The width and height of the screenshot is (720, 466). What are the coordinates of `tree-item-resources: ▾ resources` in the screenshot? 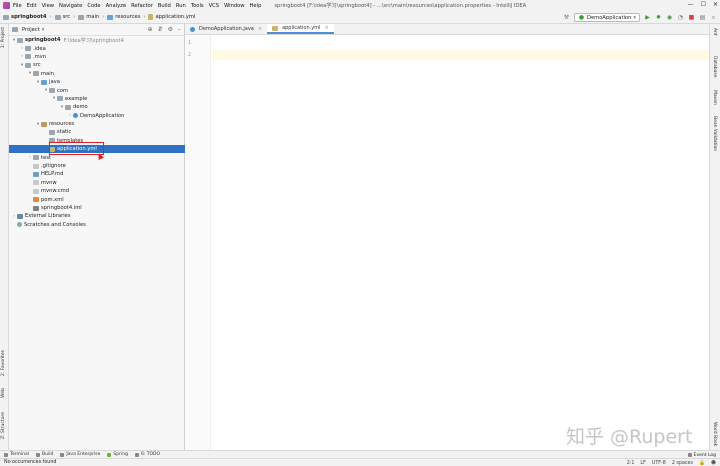 It's located at (97, 124).